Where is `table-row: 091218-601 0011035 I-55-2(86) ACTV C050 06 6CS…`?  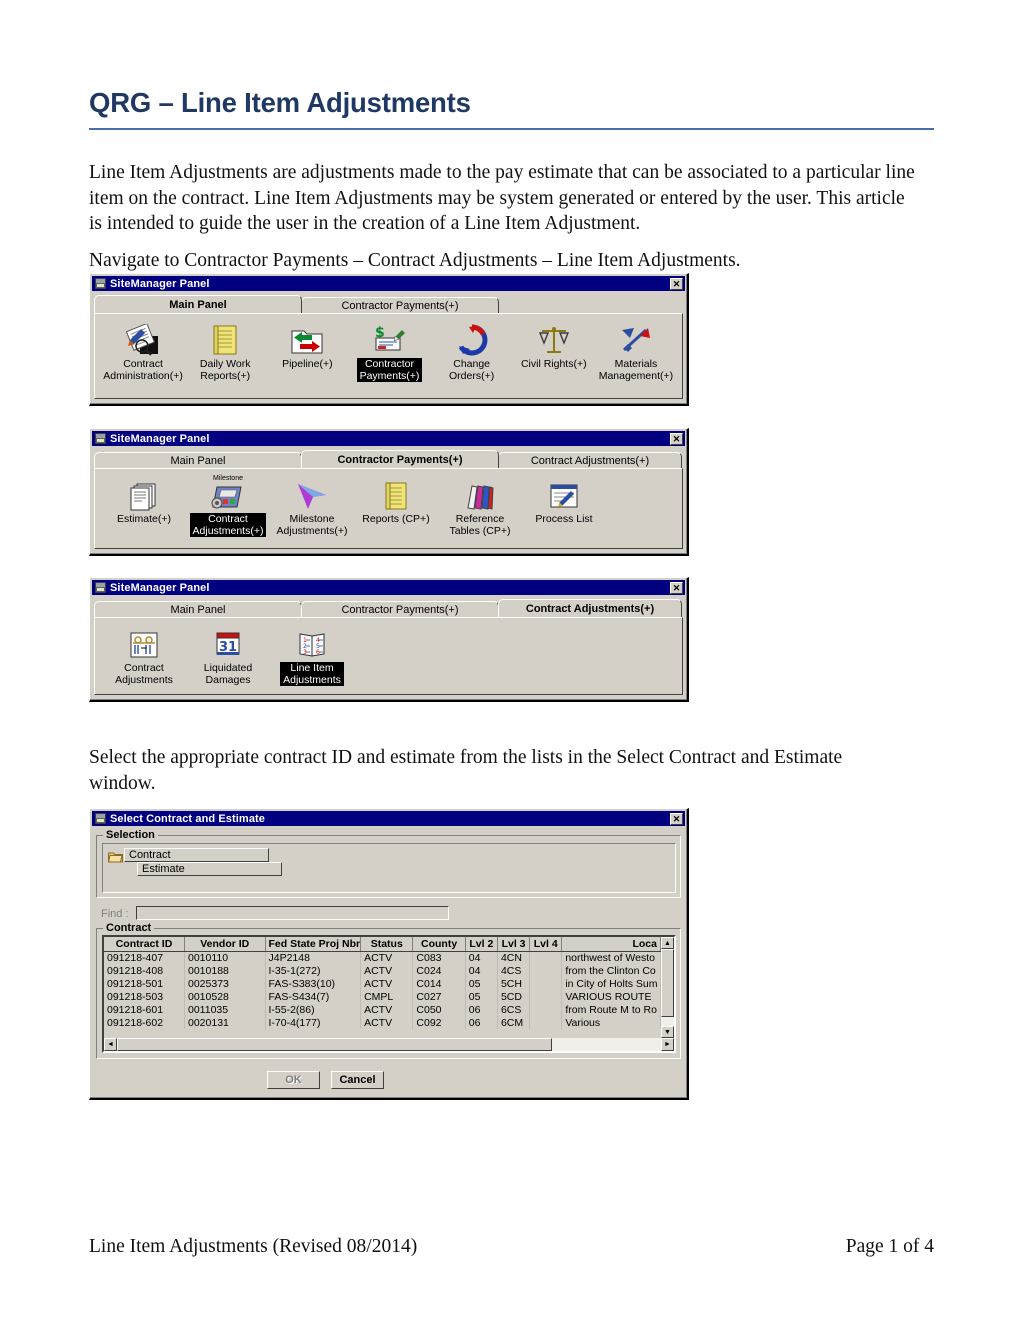 table-row: 091218-601 0011035 I-55-2(86) ACTV C050 06 6CS… is located at coordinates (382, 1009).